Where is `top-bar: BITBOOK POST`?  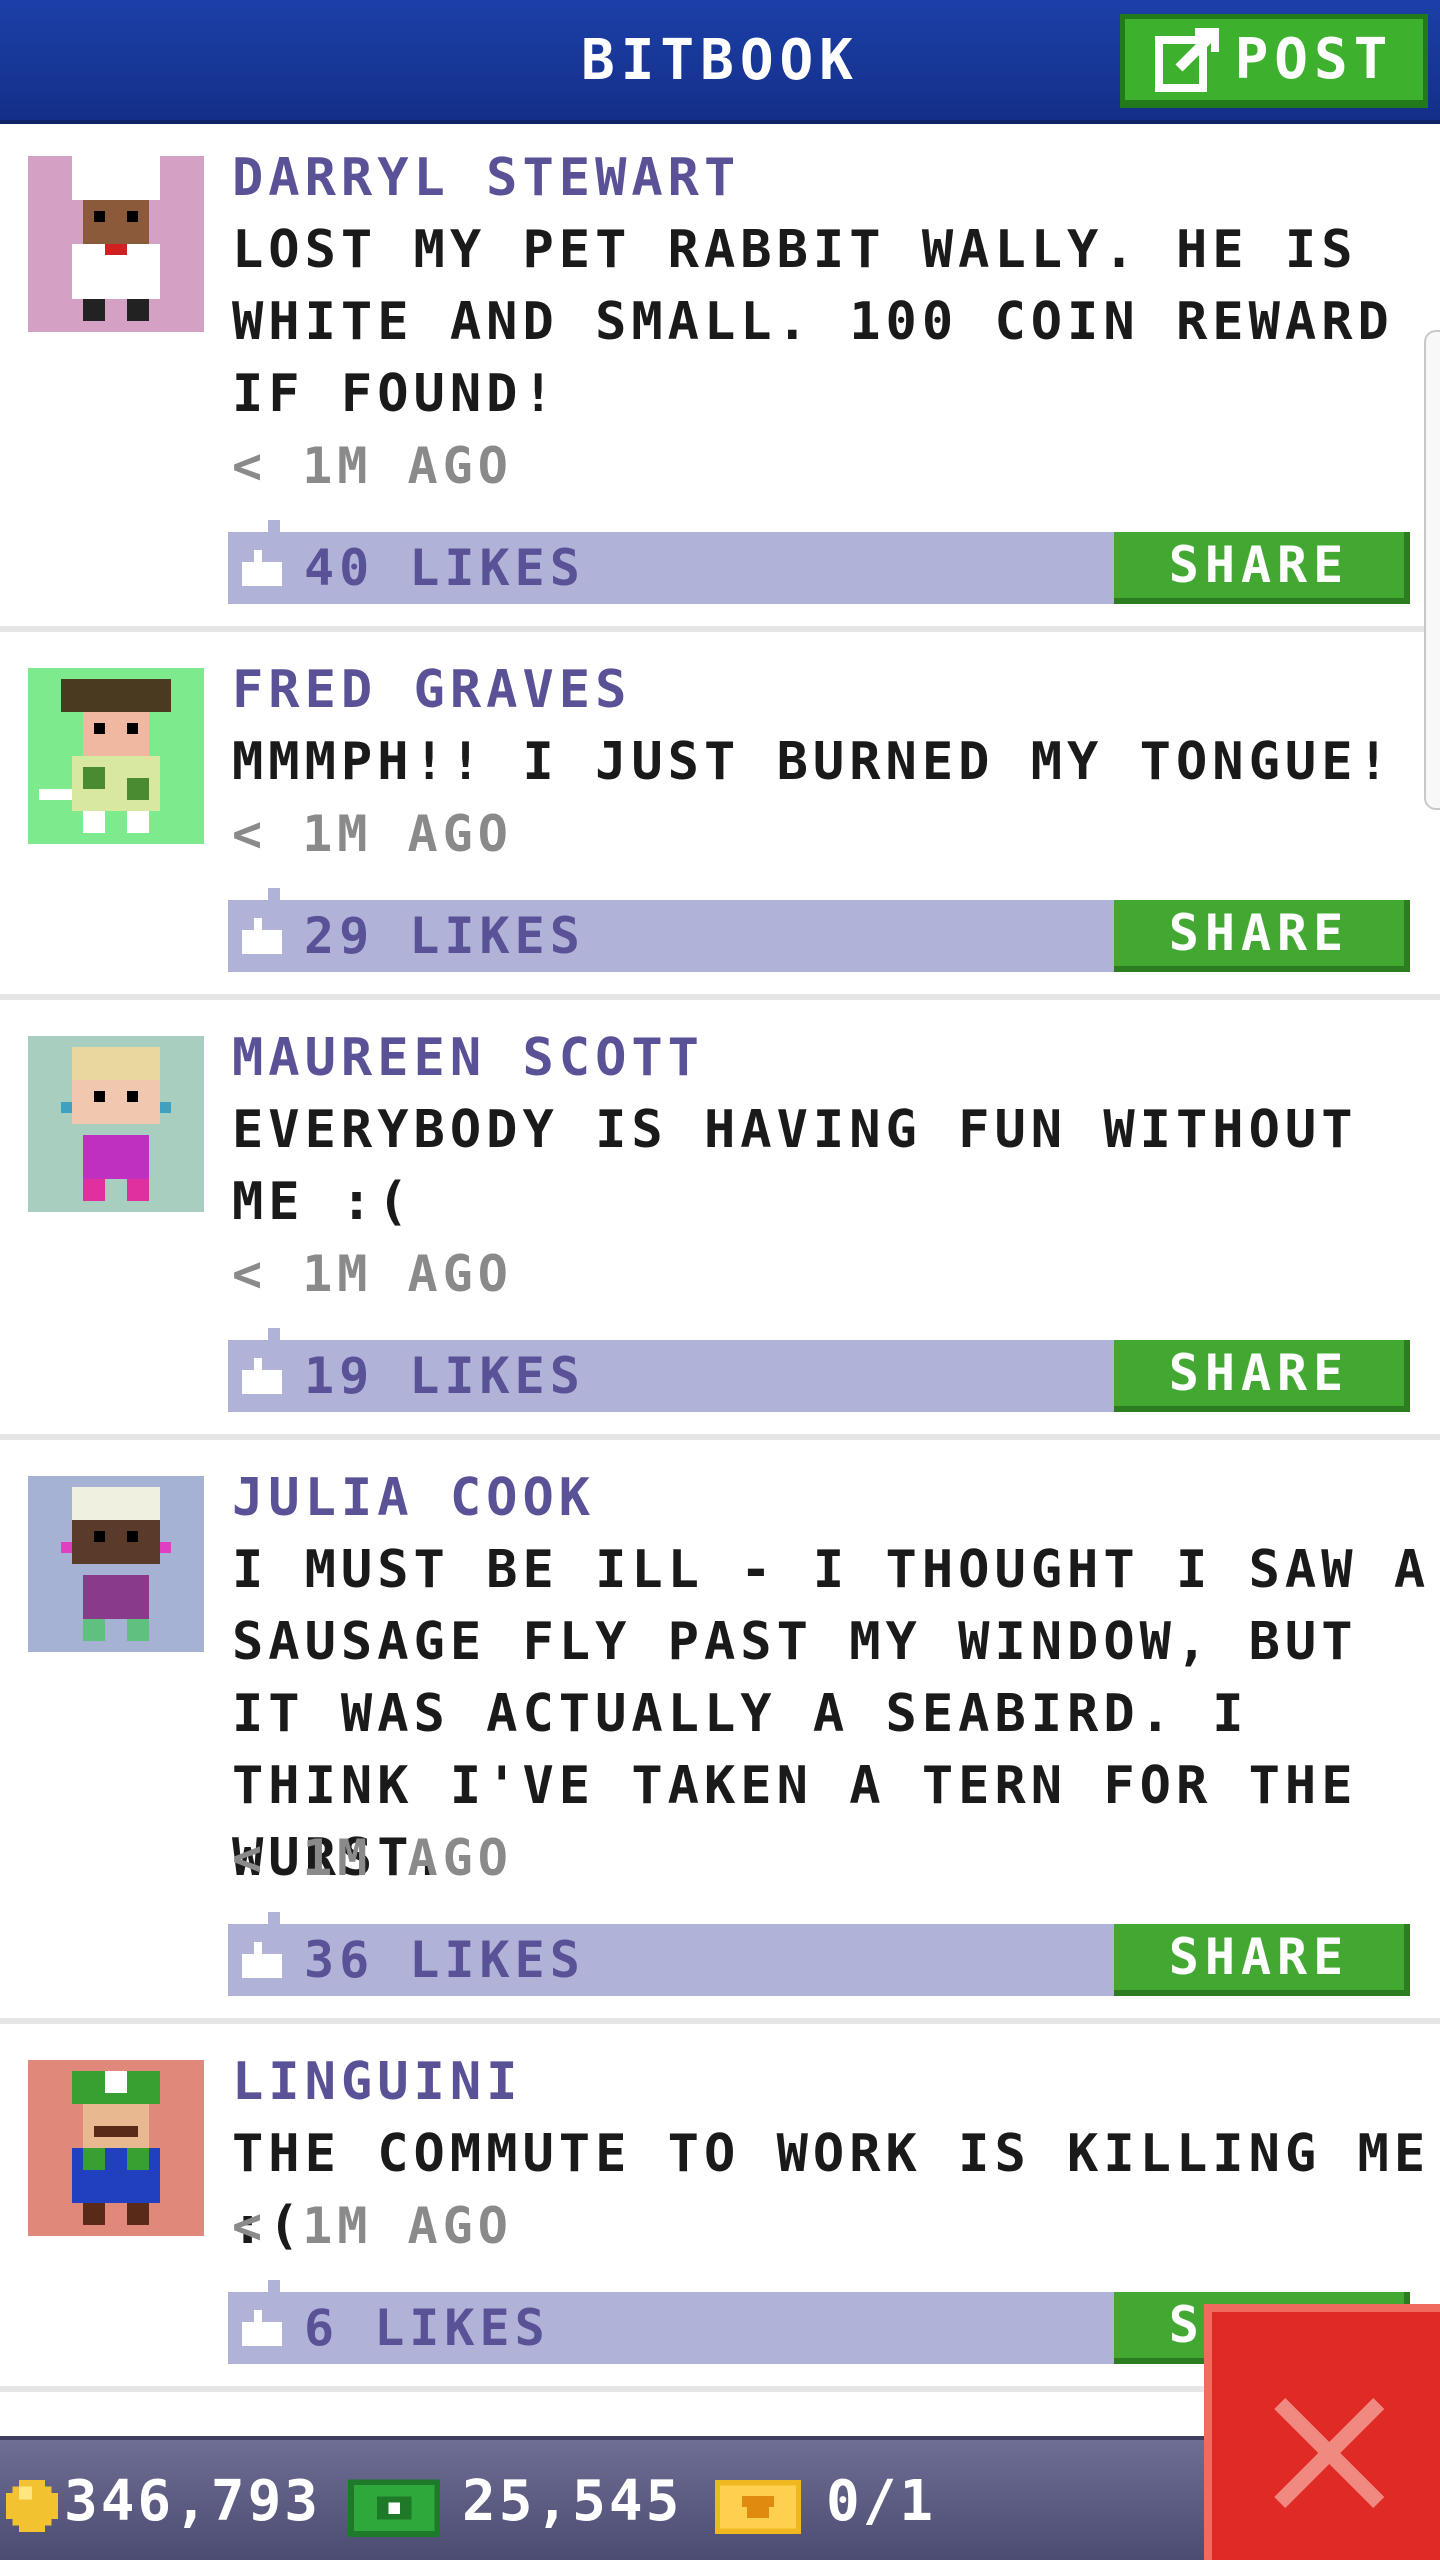
top-bar: BITBOOK POST is located at coordinates (720, 62).